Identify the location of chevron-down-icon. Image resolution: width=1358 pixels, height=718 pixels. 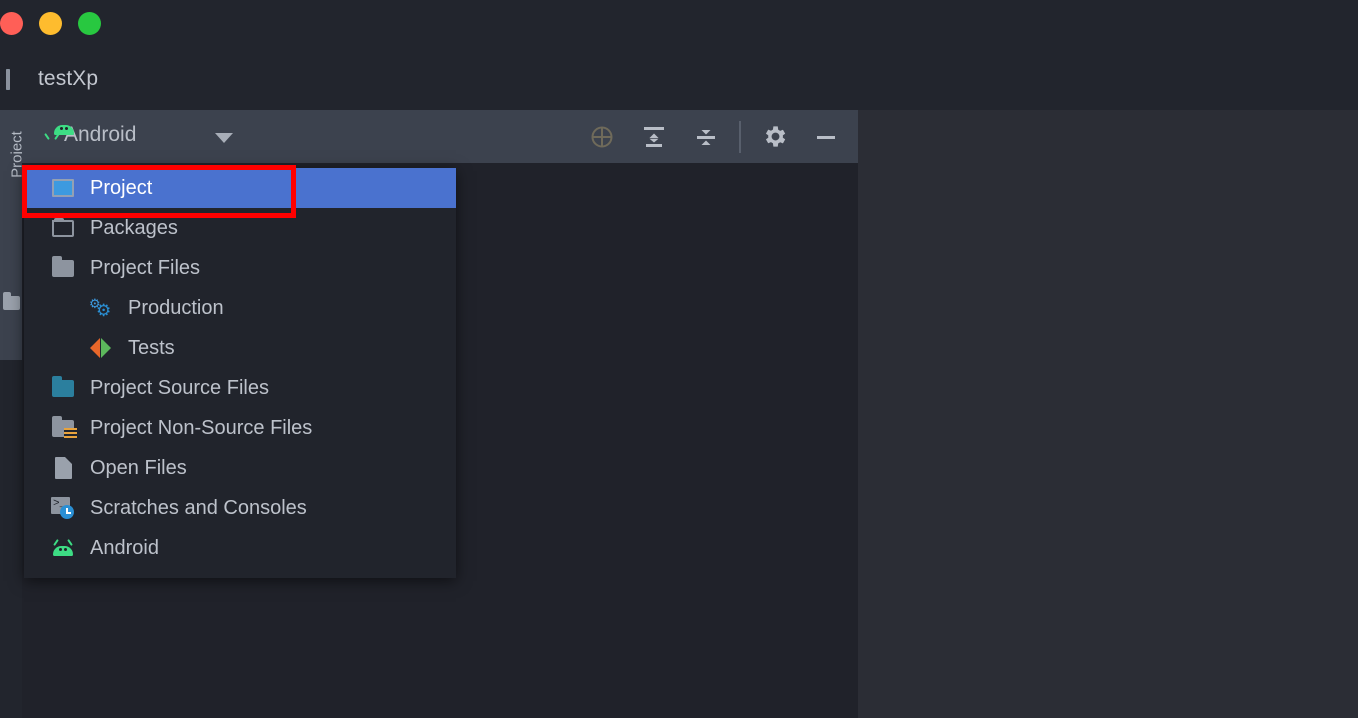
(224, 138).